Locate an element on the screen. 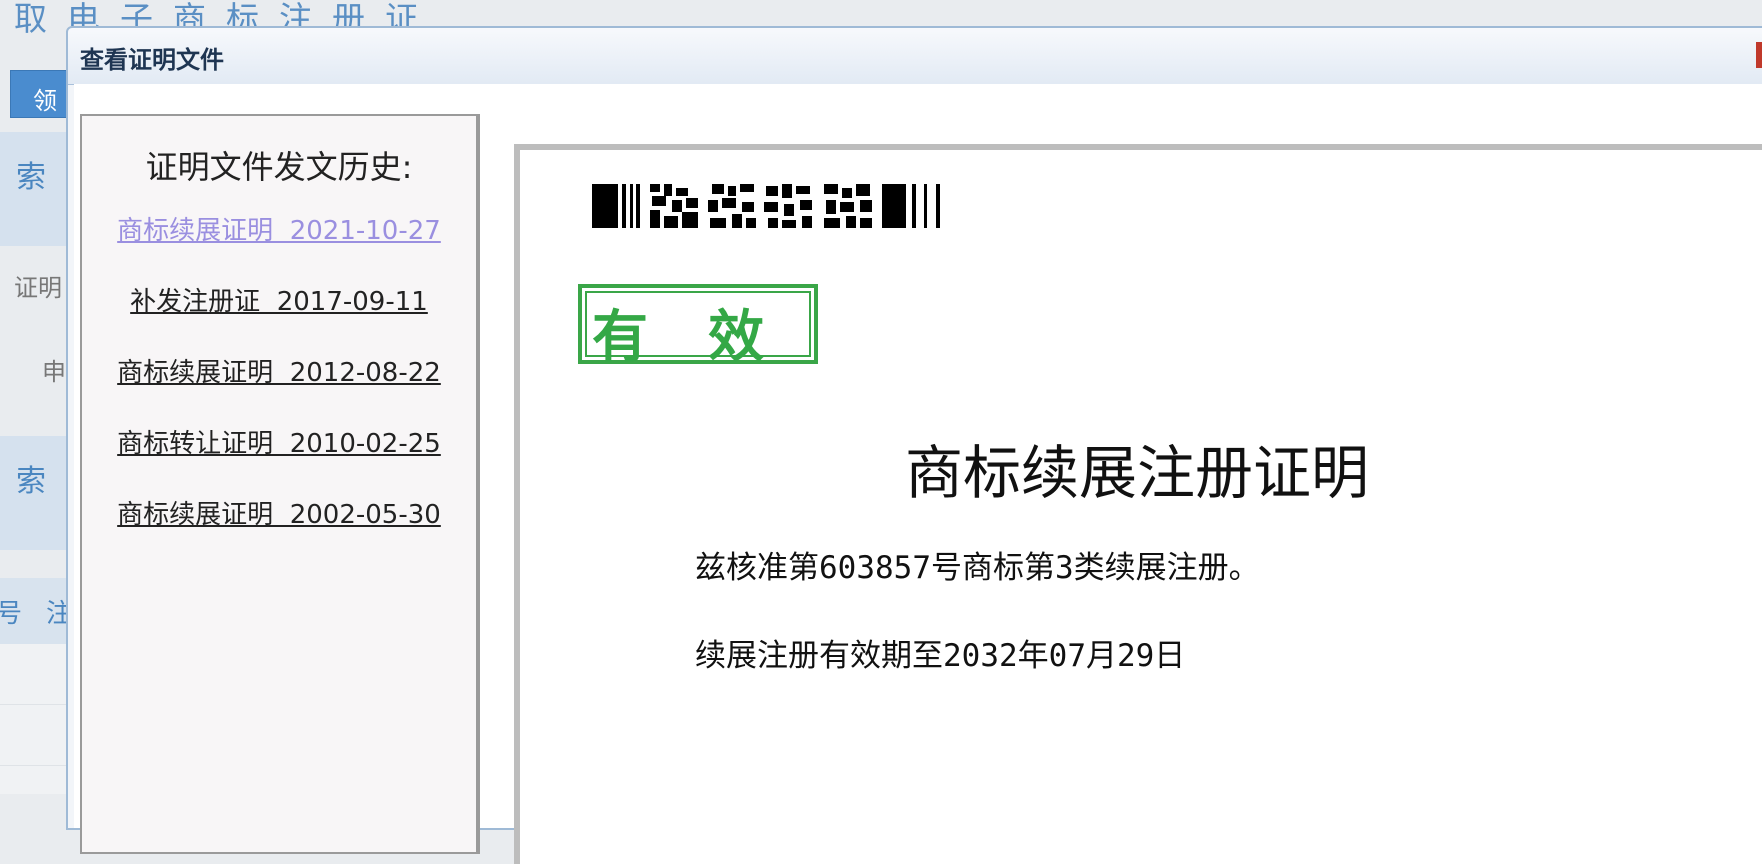  history-link: 商标转让证明 2010-02-25 is located at coordinates (279, 441).